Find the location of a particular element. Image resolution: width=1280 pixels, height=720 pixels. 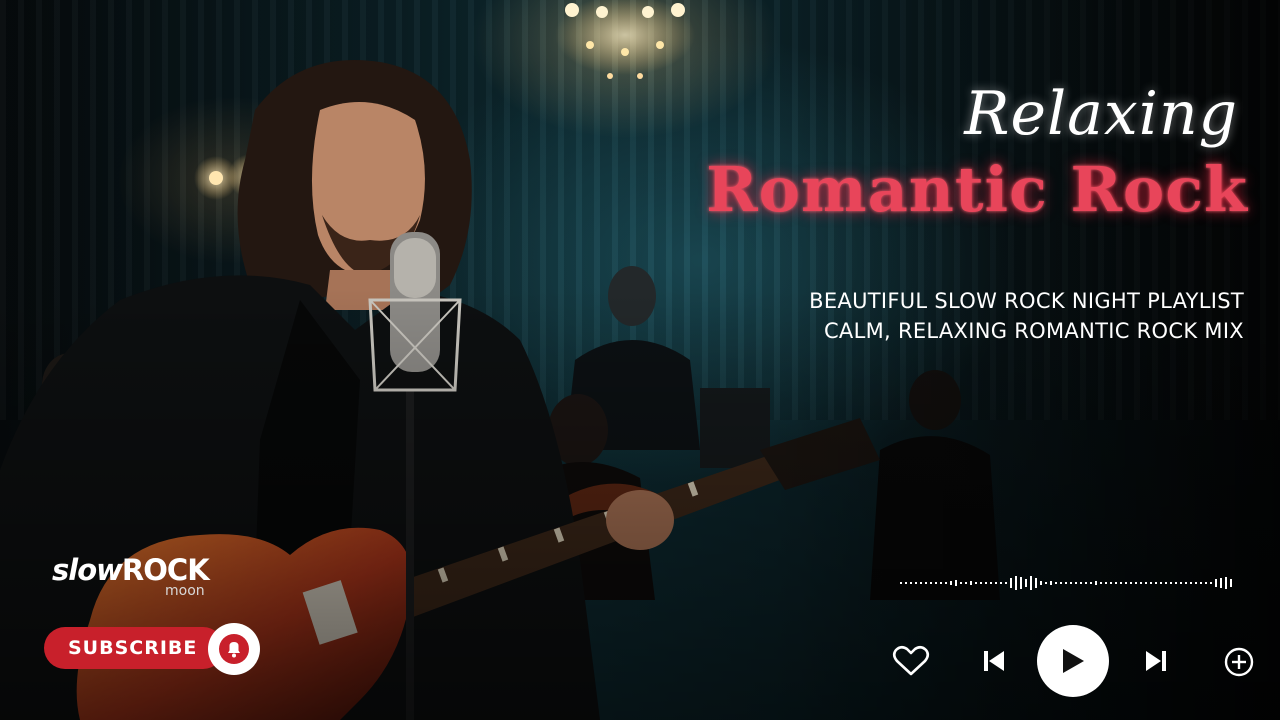

bell-icon is located at coordinates (234, 649).